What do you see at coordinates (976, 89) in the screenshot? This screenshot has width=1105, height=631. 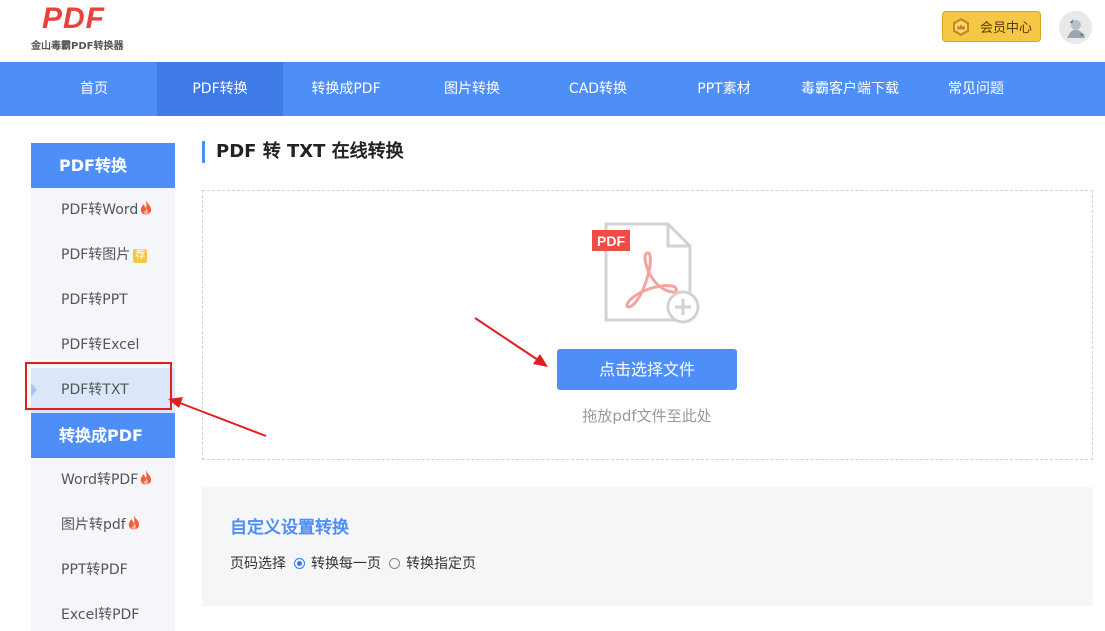 I see `nav-item-faq: 常见问题` at bounding box center [976, 89].